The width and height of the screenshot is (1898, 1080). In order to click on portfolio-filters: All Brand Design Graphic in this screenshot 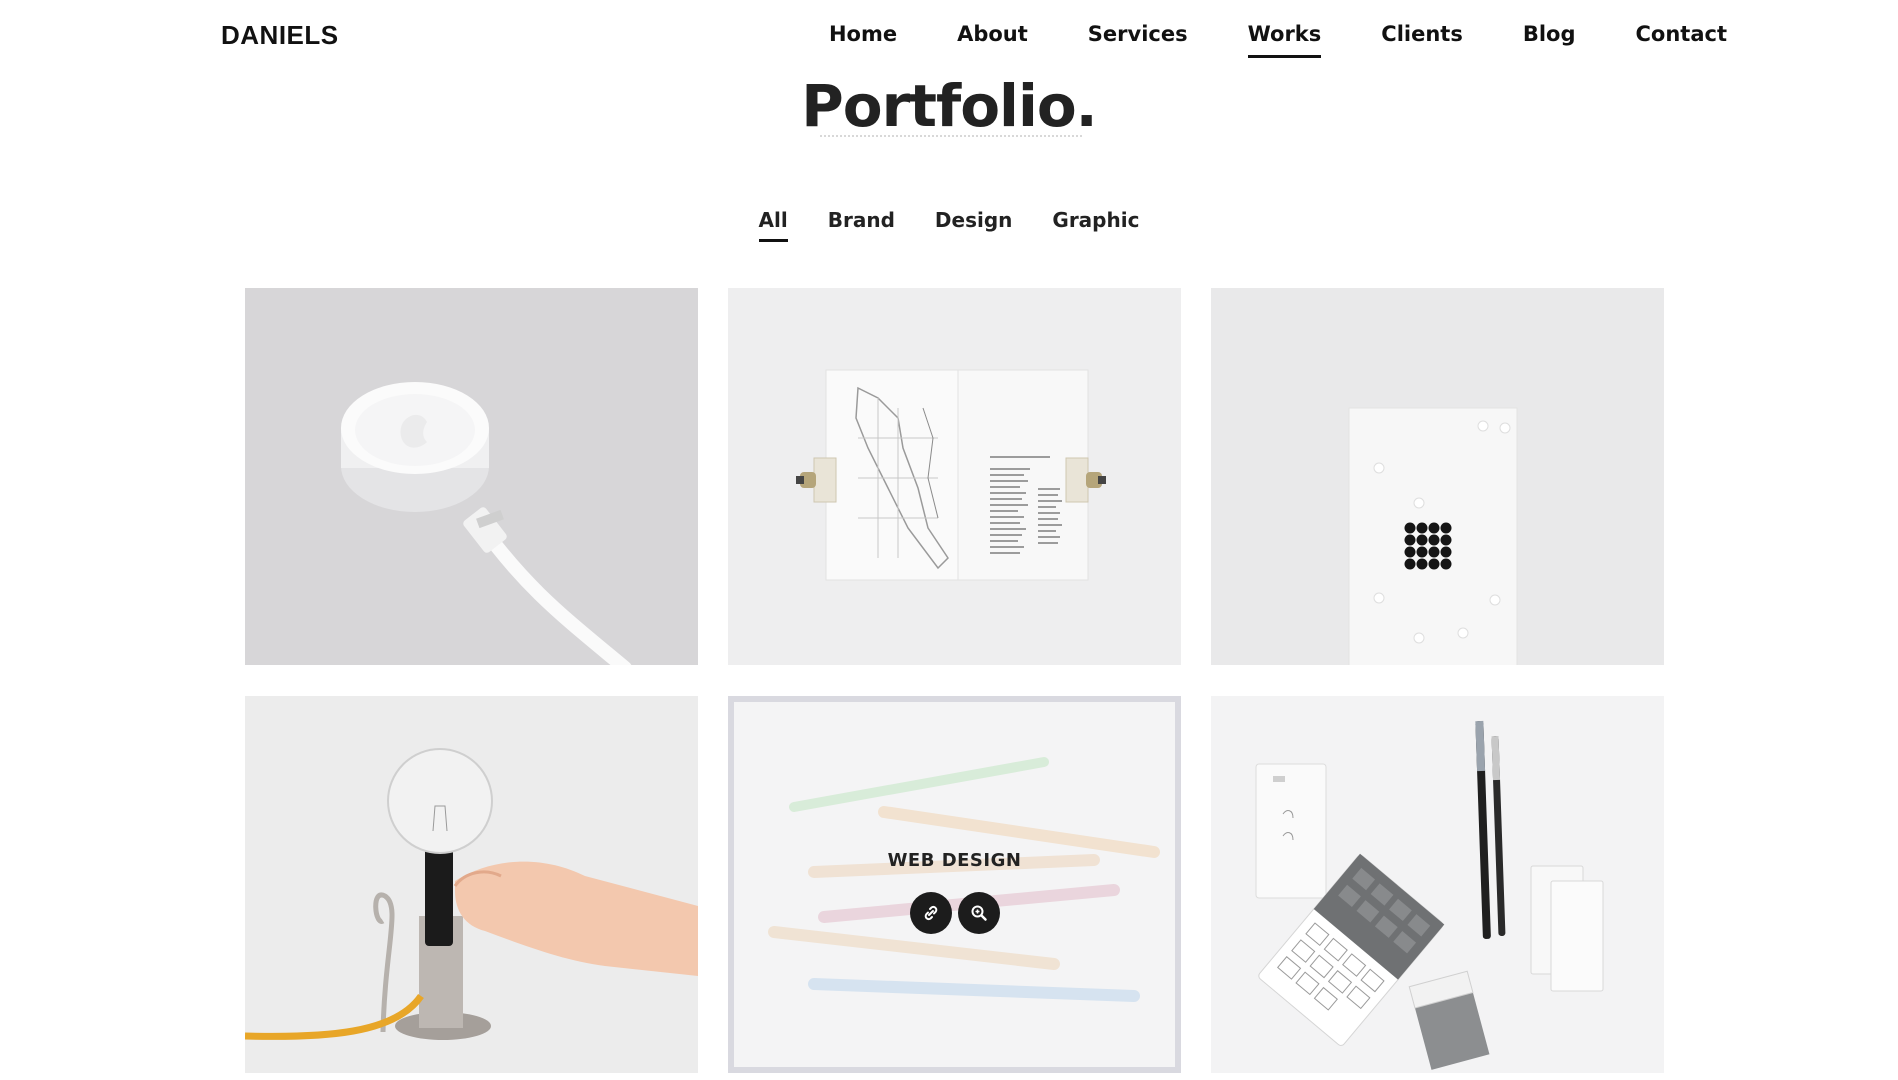, I will do `click(949, 225)`.